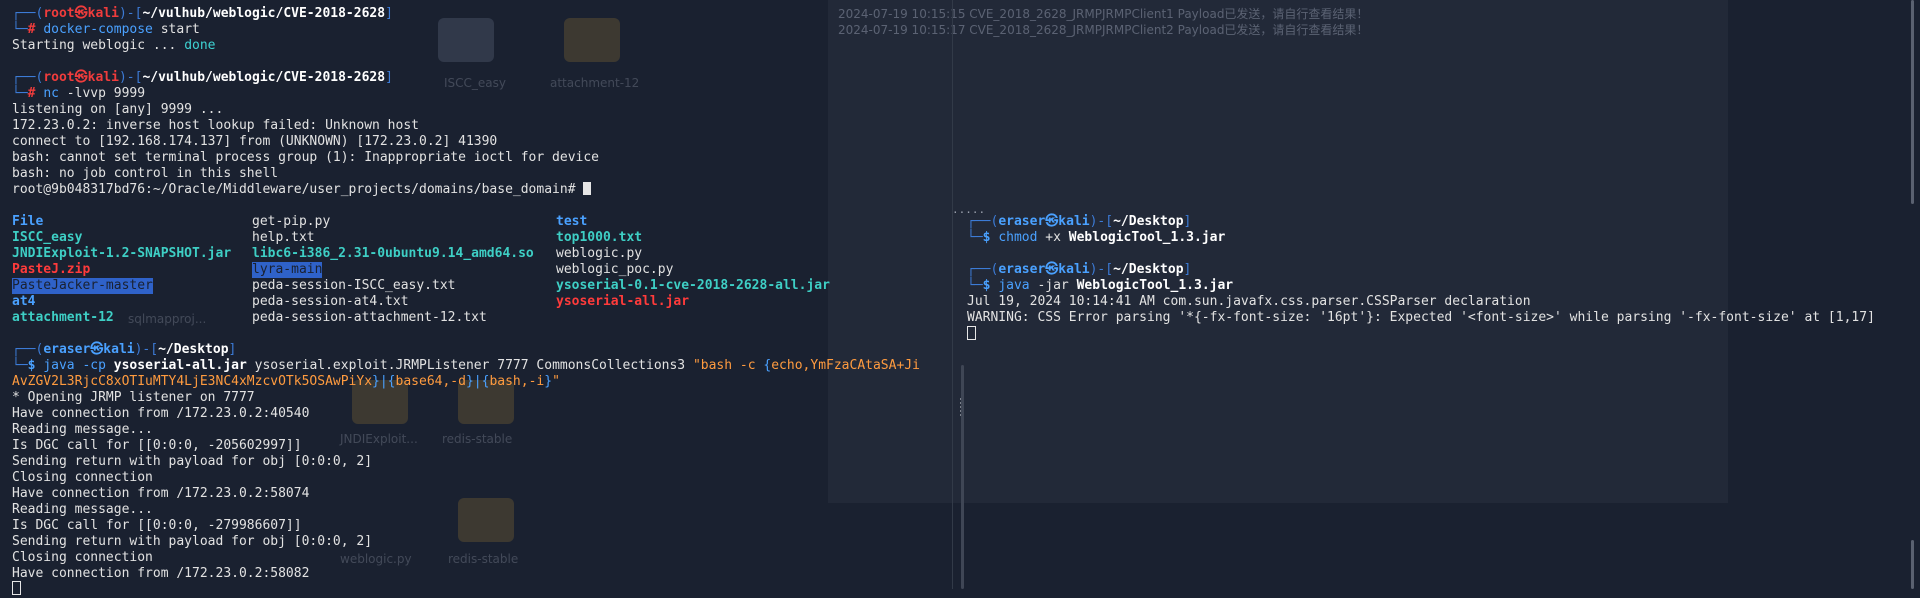  I want to click on command-flag: -cp, so click(94, 365).